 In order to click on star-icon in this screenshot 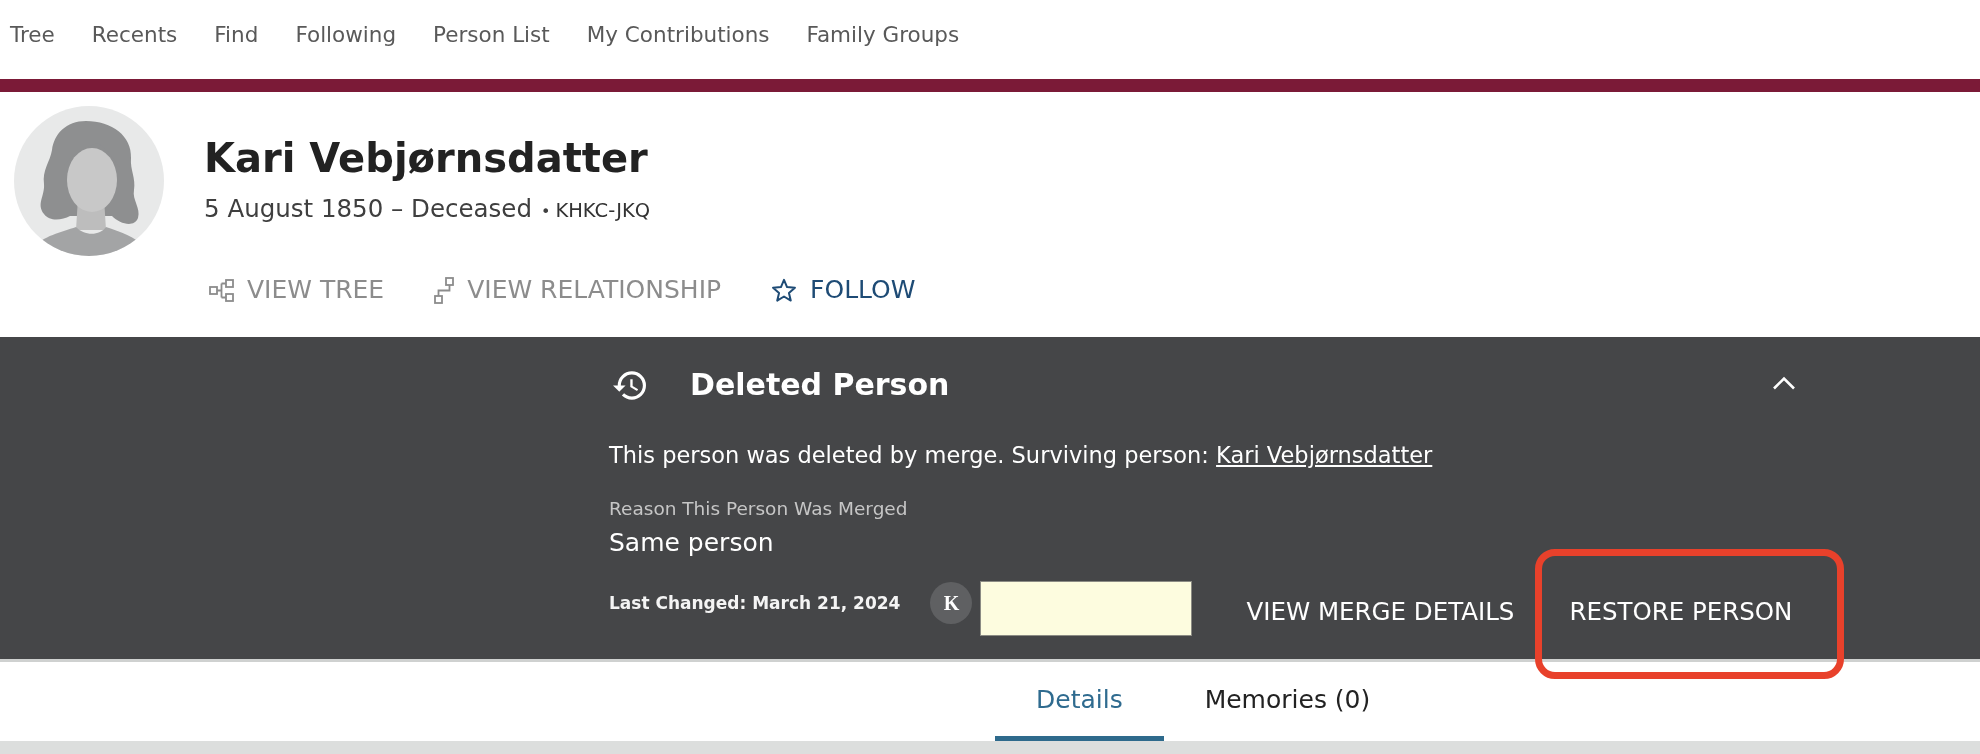, I will do `click(784, 290)`.